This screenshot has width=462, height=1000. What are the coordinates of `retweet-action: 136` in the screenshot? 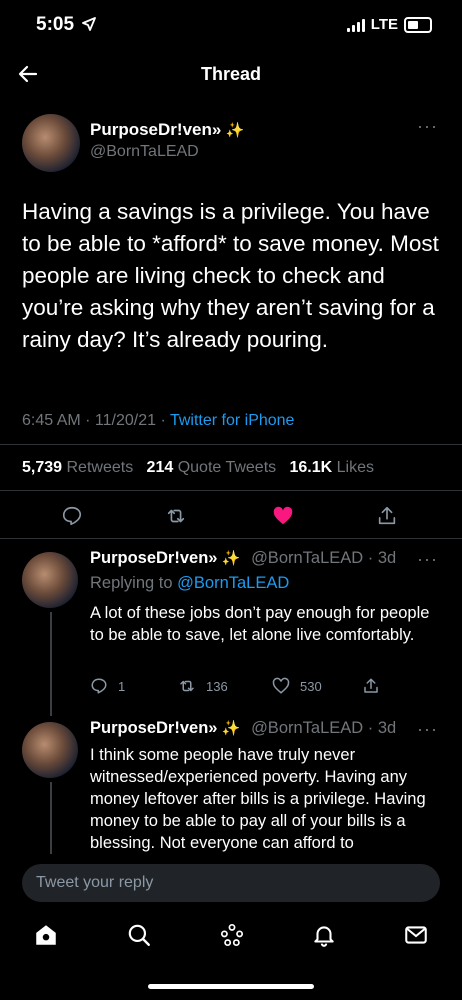 It's located at (203, 686).